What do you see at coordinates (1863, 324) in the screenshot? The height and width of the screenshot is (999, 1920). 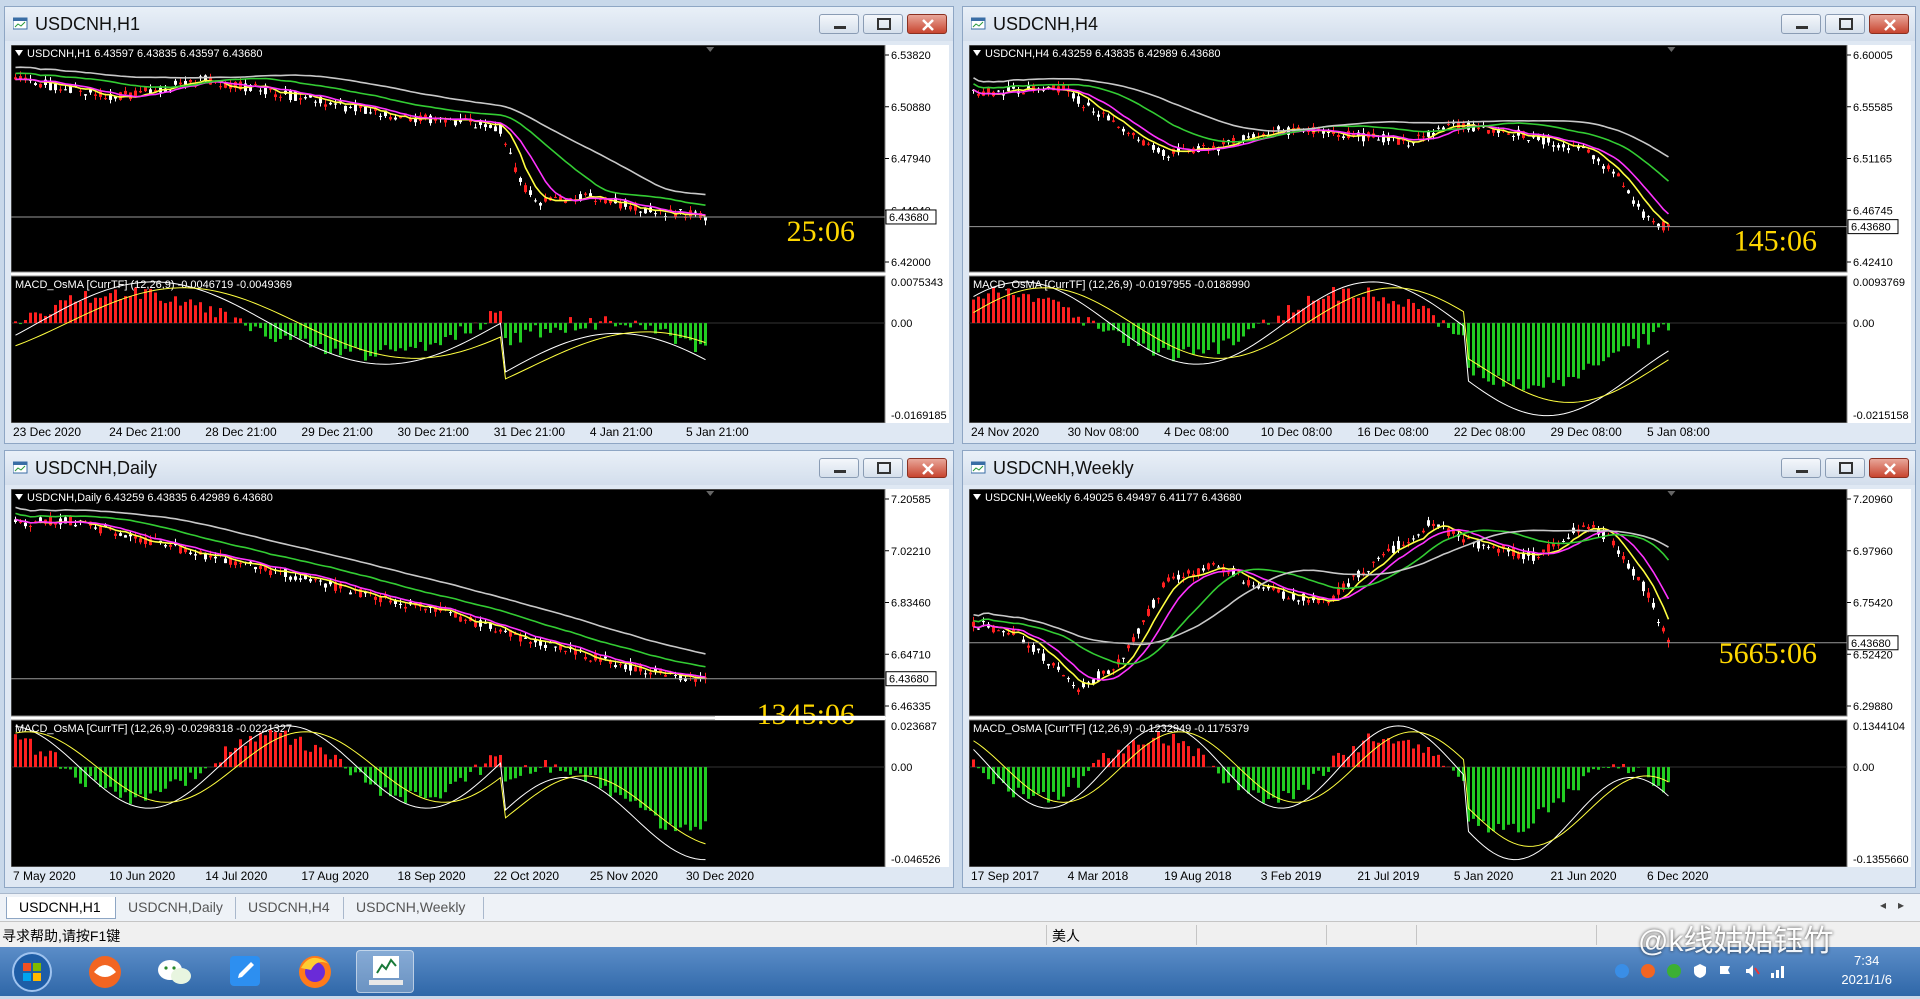 I see `macd-axis-label: 0.00` at bounding box center [1863, 324].